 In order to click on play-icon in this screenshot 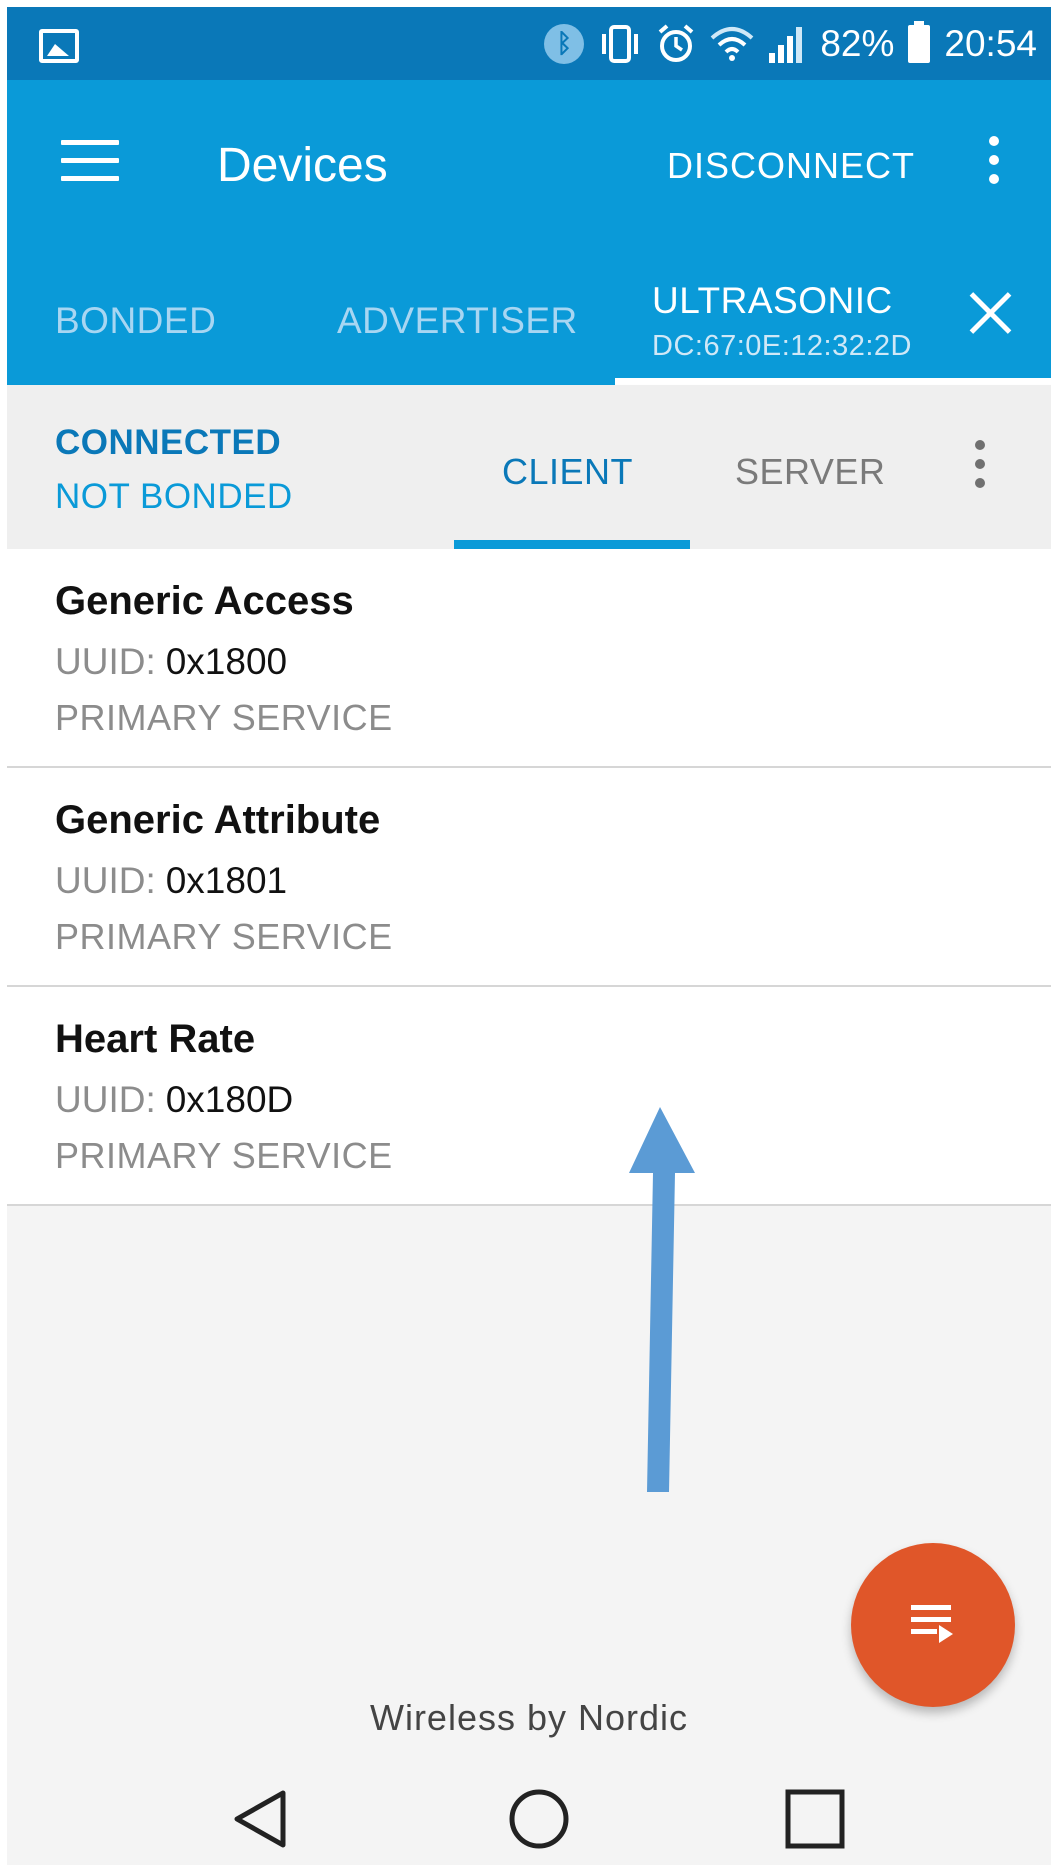, I will do `click(946, 1634)`.